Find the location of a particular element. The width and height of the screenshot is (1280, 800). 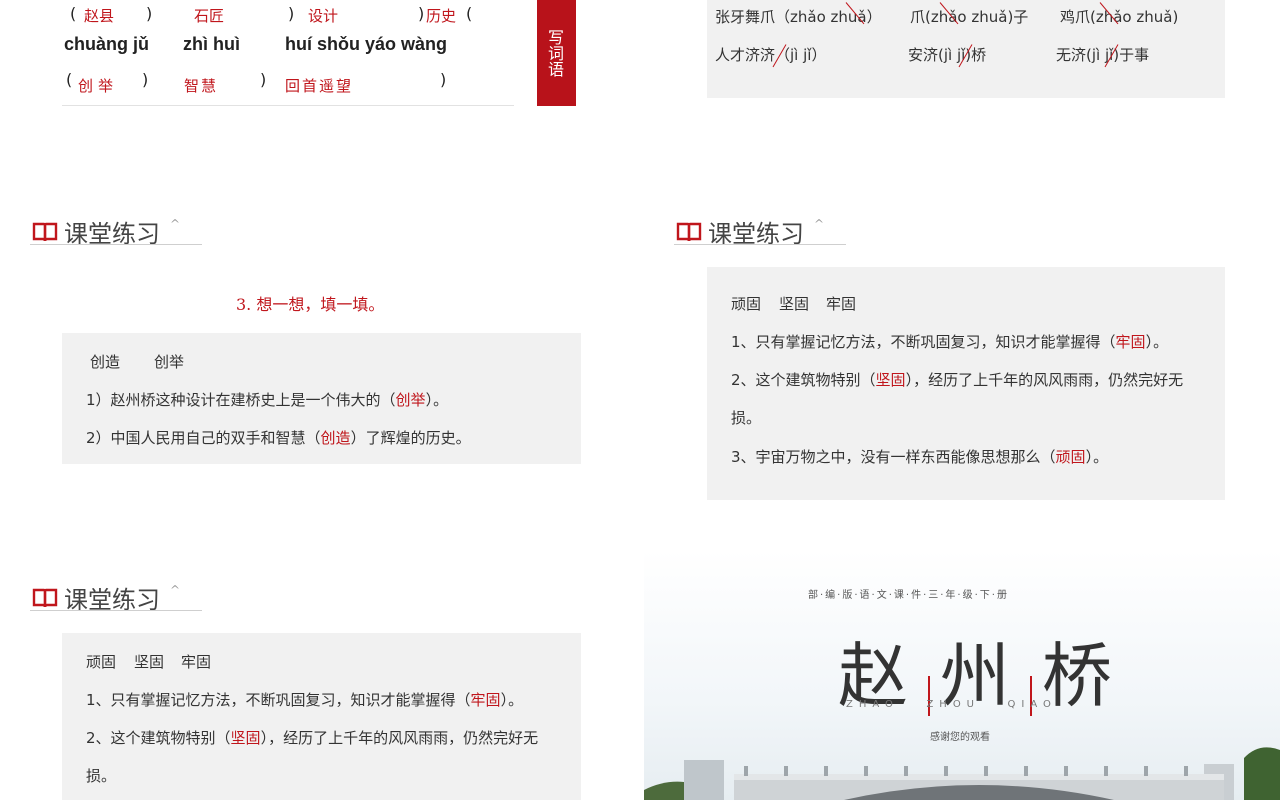

line-answer: 顽固 is located at coordinates (1070, 457).